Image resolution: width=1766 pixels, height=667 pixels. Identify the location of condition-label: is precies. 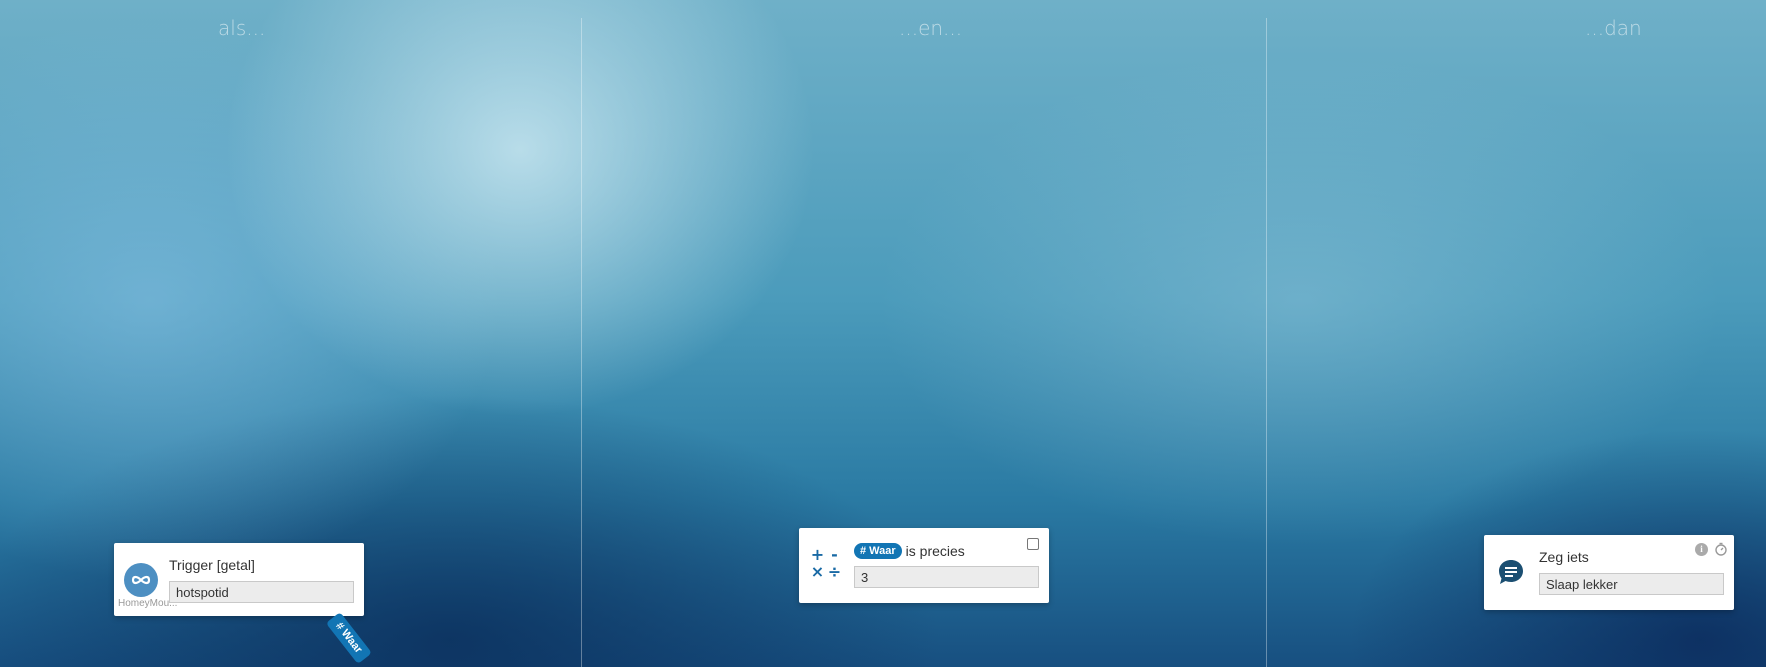
(935, 551).